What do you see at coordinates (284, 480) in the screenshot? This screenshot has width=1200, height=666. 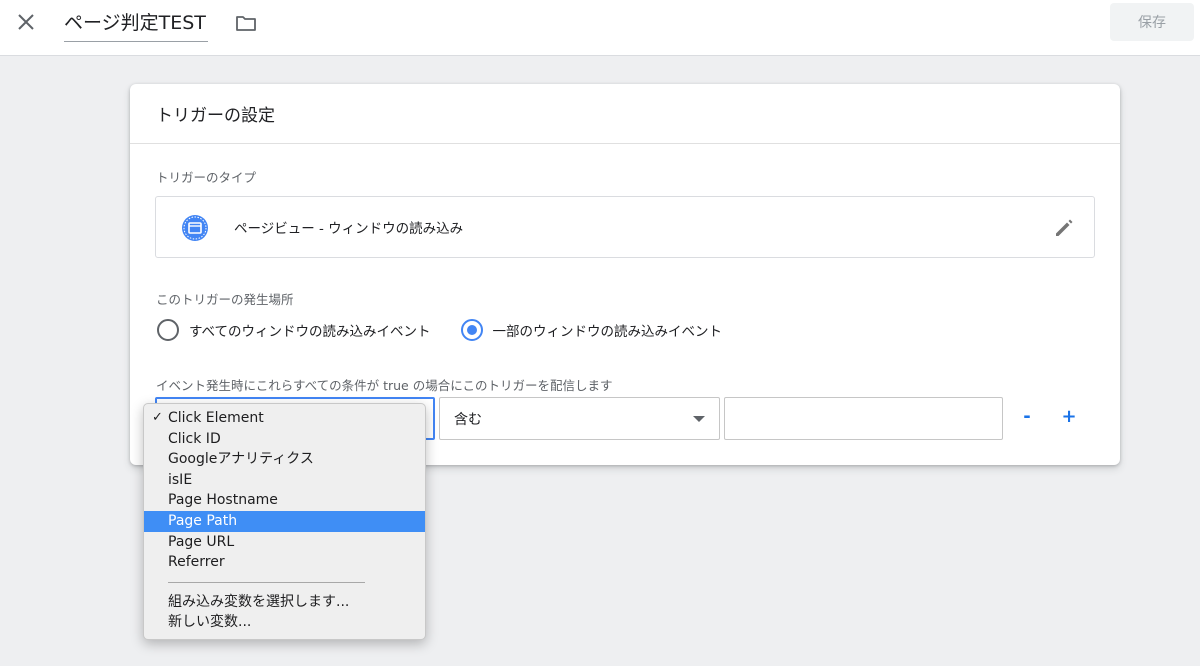 I see `menu-item-isie: isIE` at bounding box center [284, 480].